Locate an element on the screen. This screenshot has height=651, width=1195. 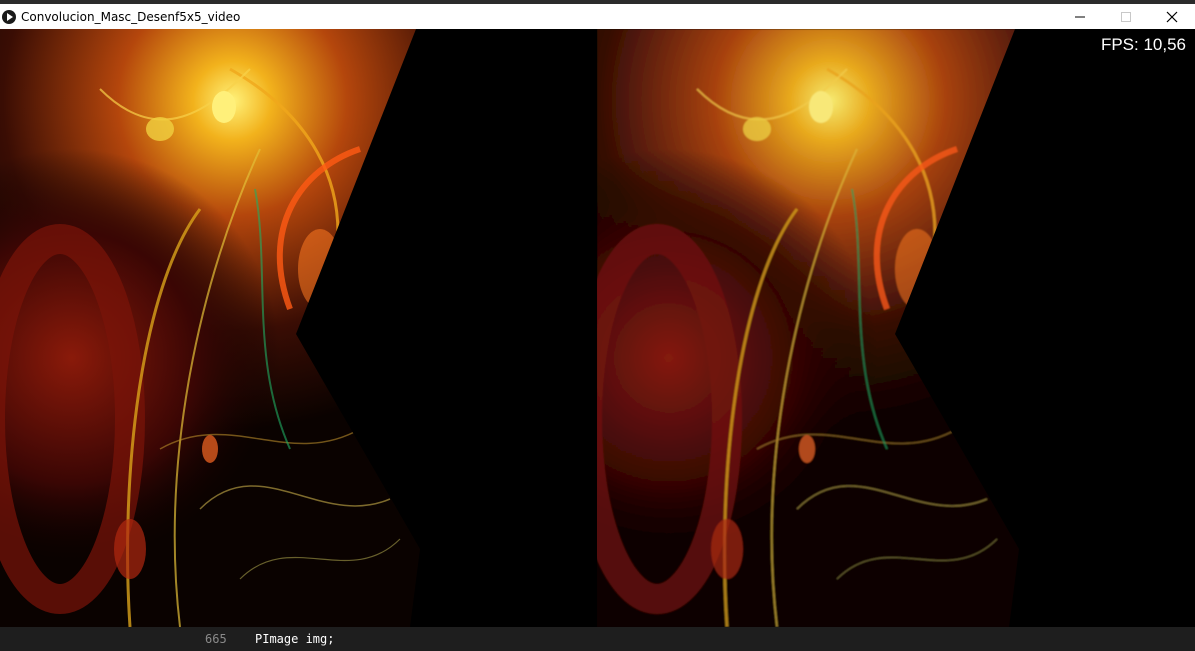
close-button is located at coordinates (1172, 16).